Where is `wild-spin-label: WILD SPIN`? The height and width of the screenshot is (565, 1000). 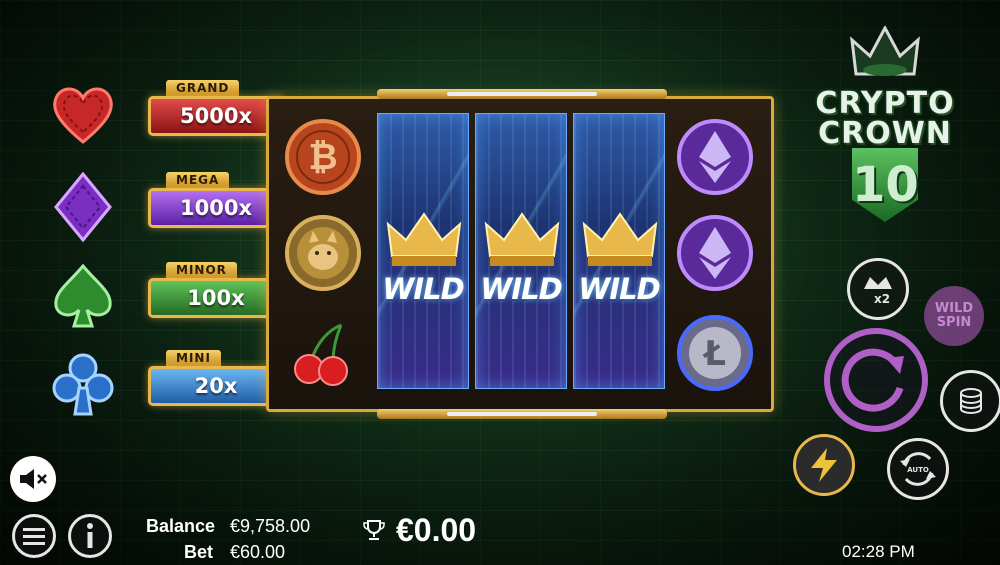 wild-spin-label: WILD SPIN is located at coordinates (954, 316).